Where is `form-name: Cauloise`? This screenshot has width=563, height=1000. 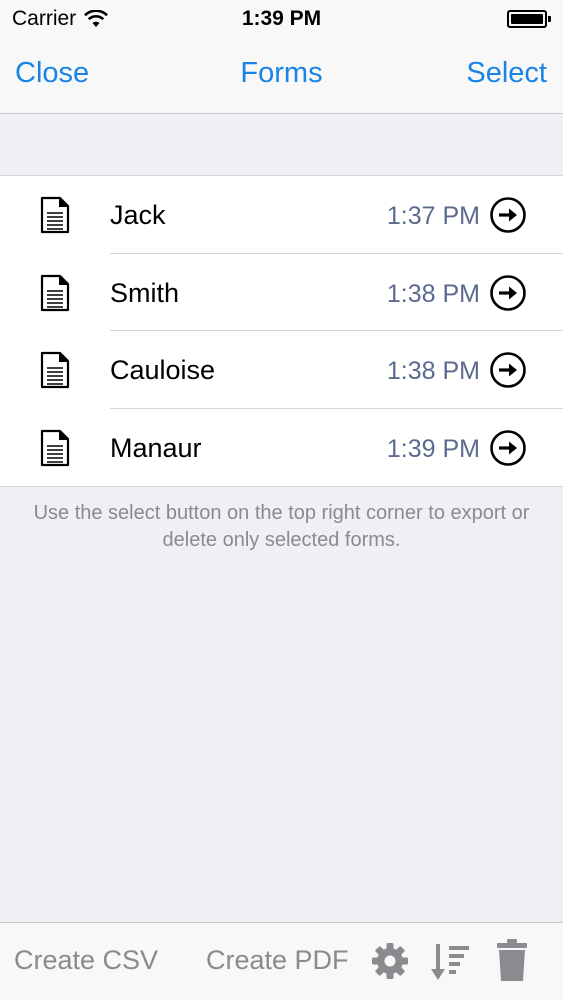
form-name: Cauloise is located at coordinates (163, 370).